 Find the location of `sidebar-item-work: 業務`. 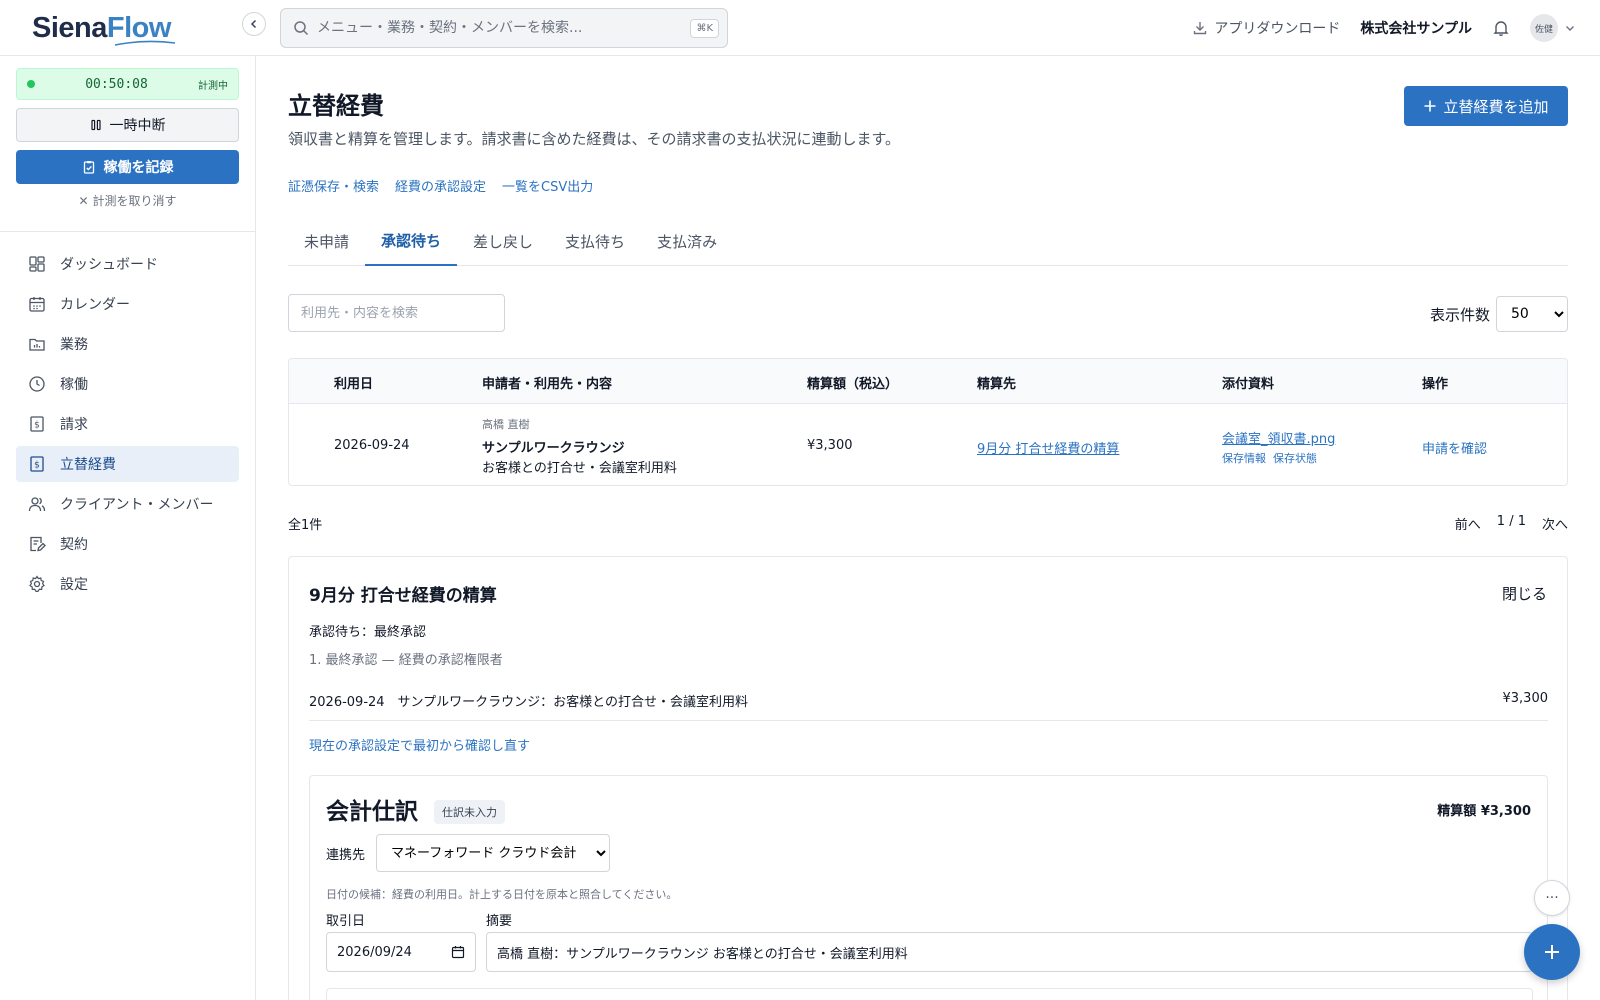

sidebar-item-work: 業務 is located at coordinates (127, 344).